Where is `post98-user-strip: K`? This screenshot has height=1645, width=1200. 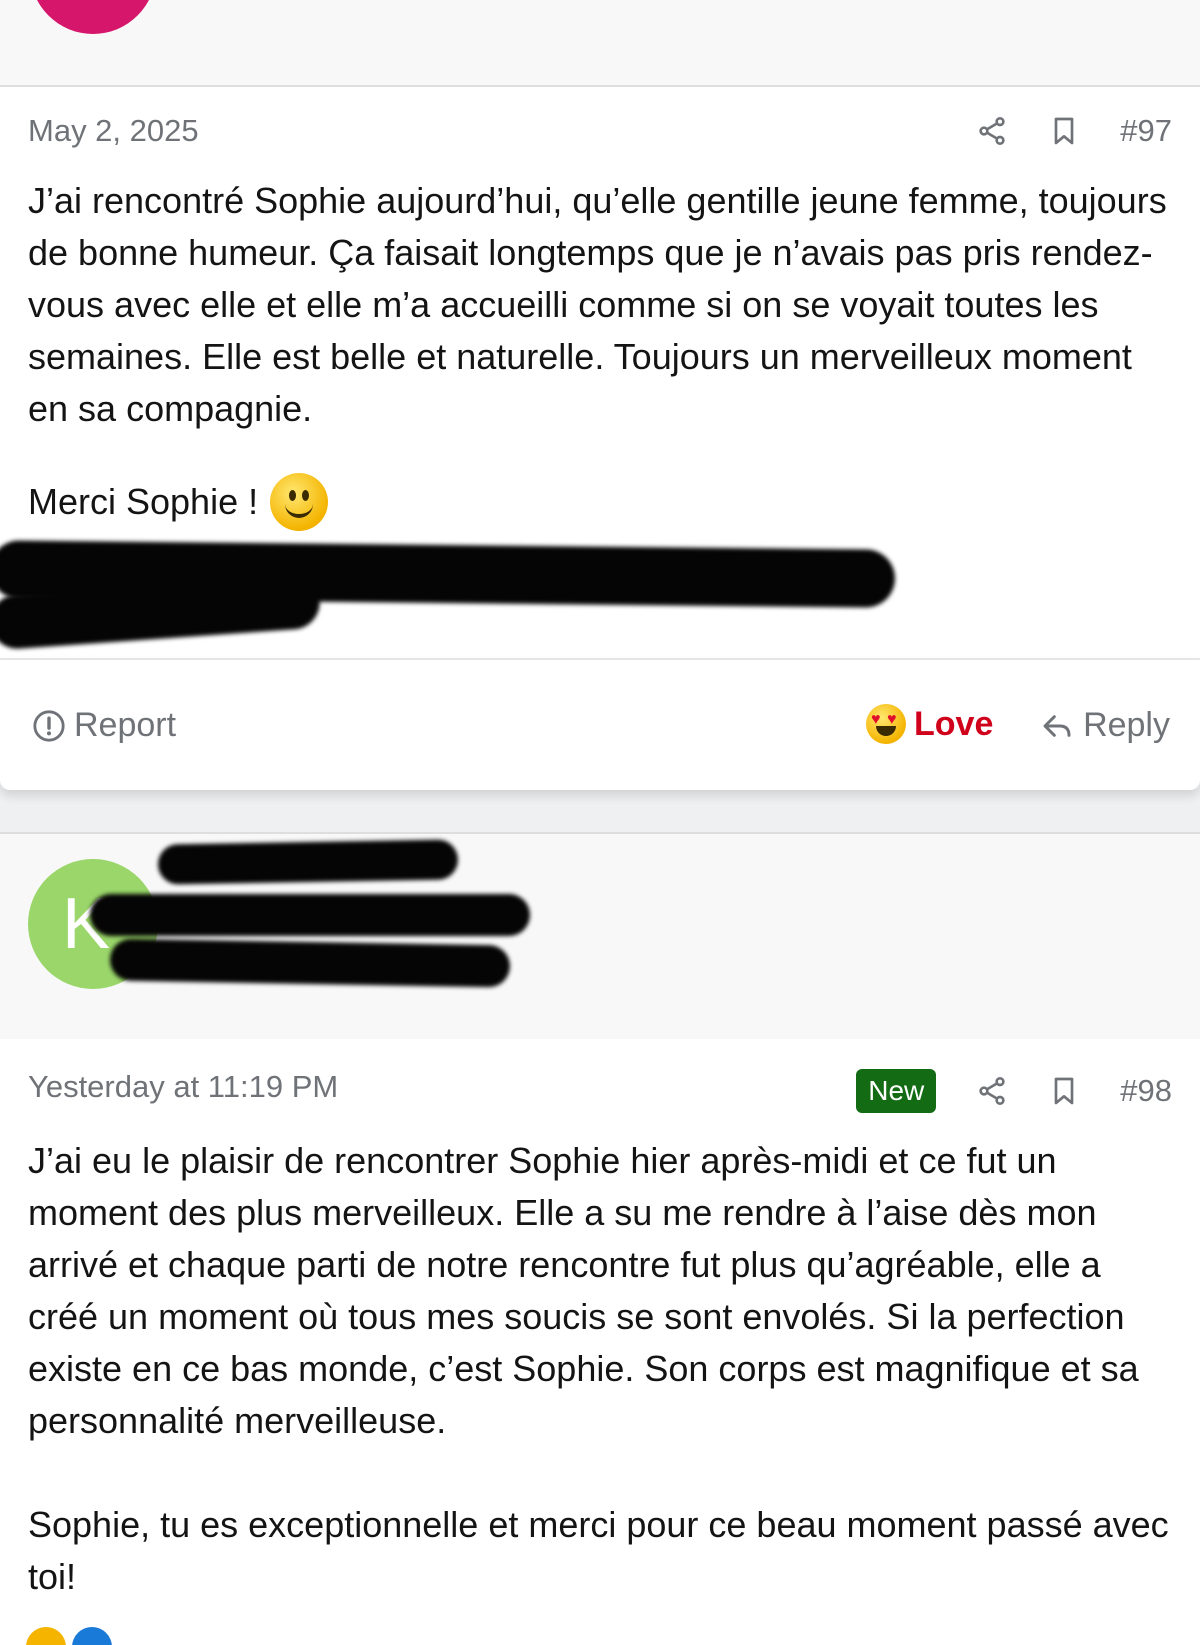 post98-user-strip: K is located at coordinates (600, 936).